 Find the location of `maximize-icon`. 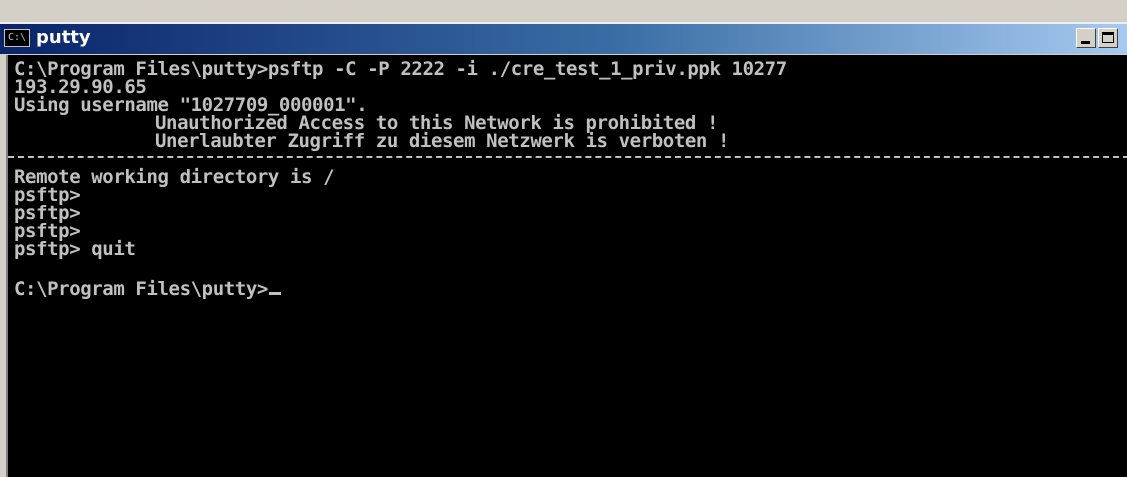

maximize-icon is located at coordinates (1108, 37).